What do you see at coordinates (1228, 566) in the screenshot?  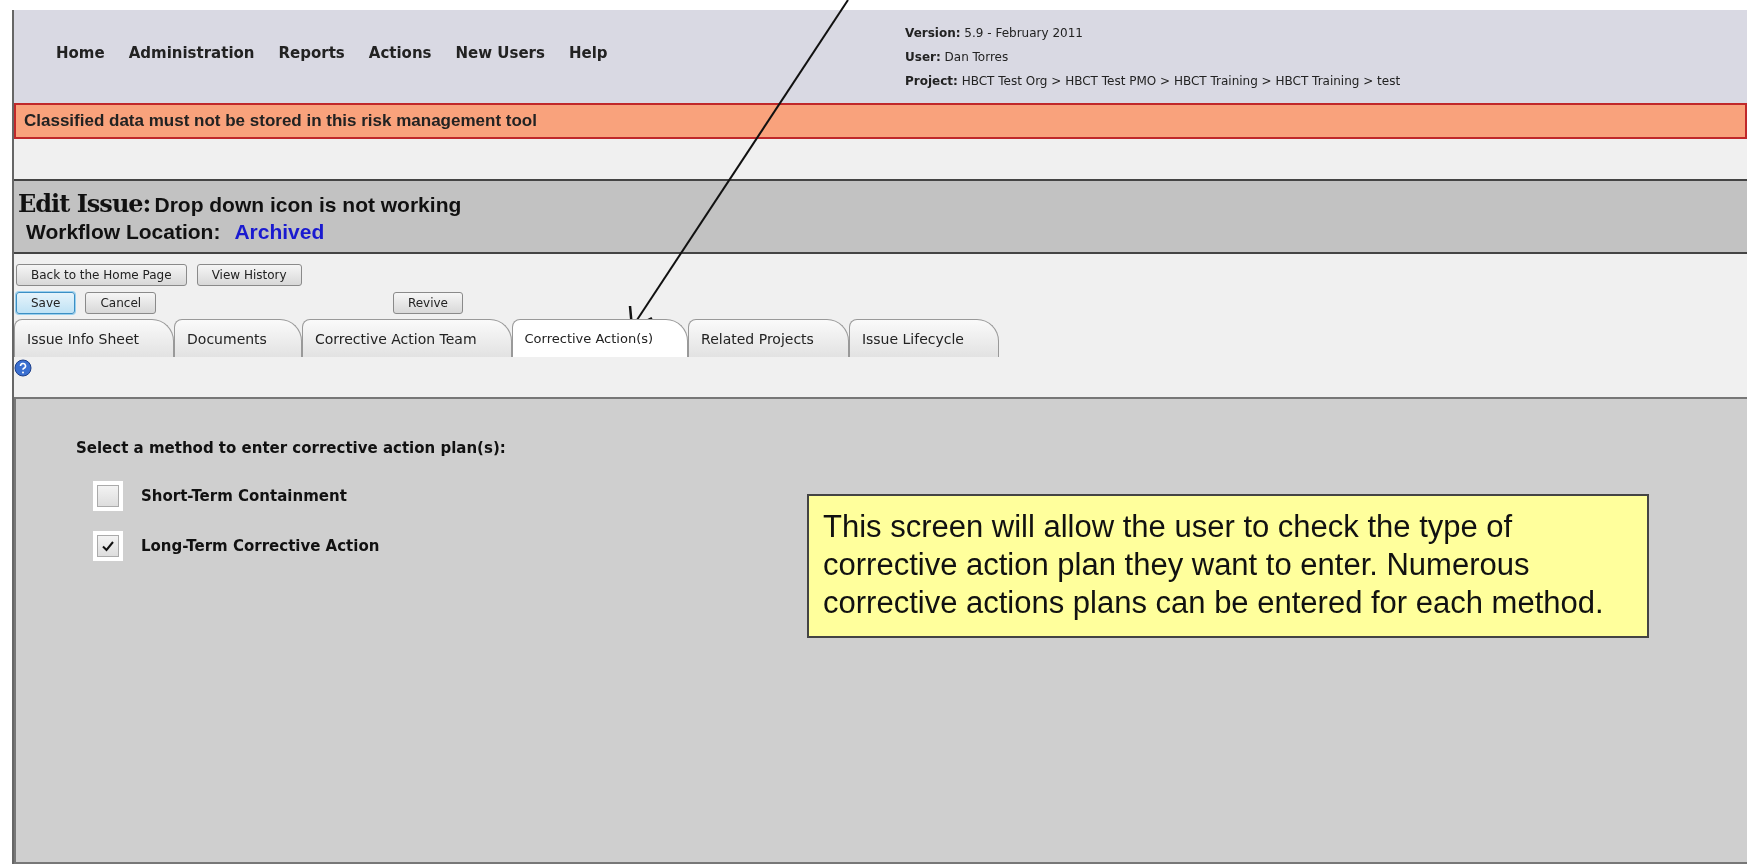 I see `callout-note: This screen will allow the user to check the type of corrective action plan they want to enter. Numerous corrective actions plans can be entered for each method.` at bounding box center [1228, 566].